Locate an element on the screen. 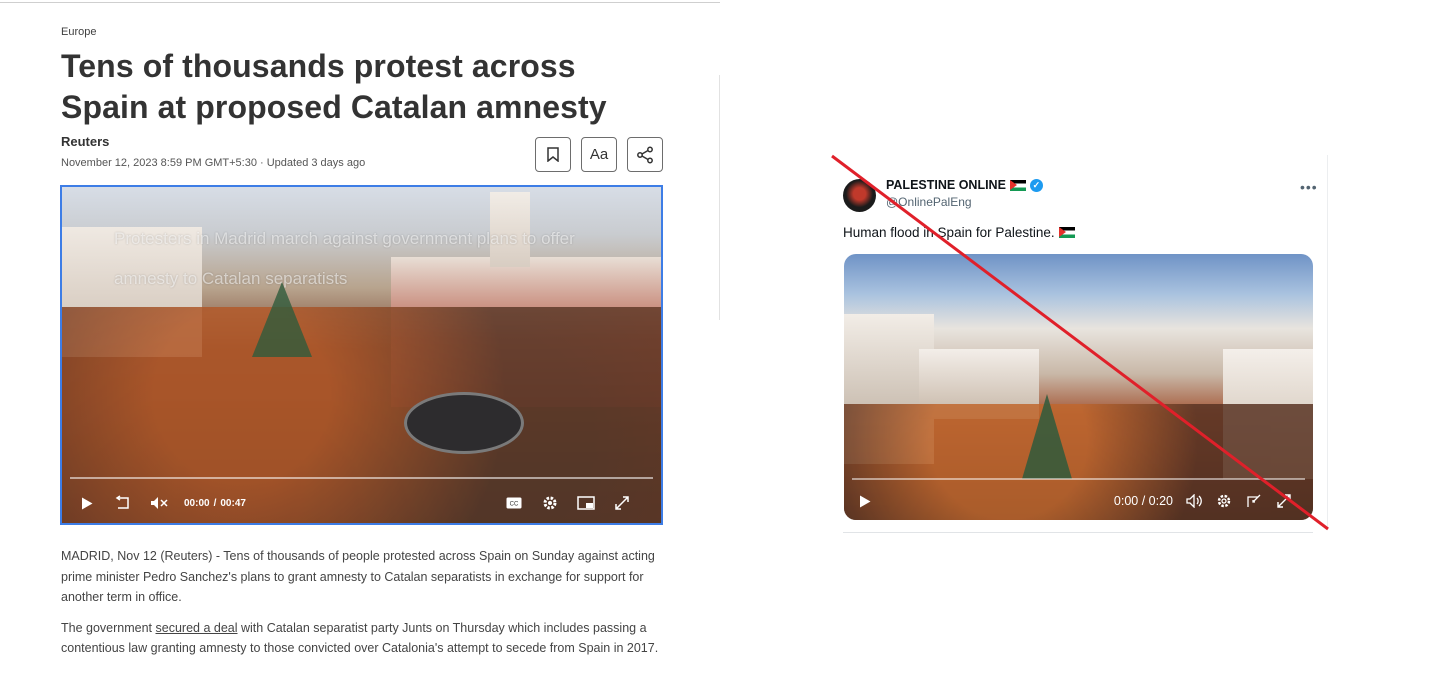 The width and height of the screenshot is (1440, 690). share-icon is located at coordinates (645, 154).